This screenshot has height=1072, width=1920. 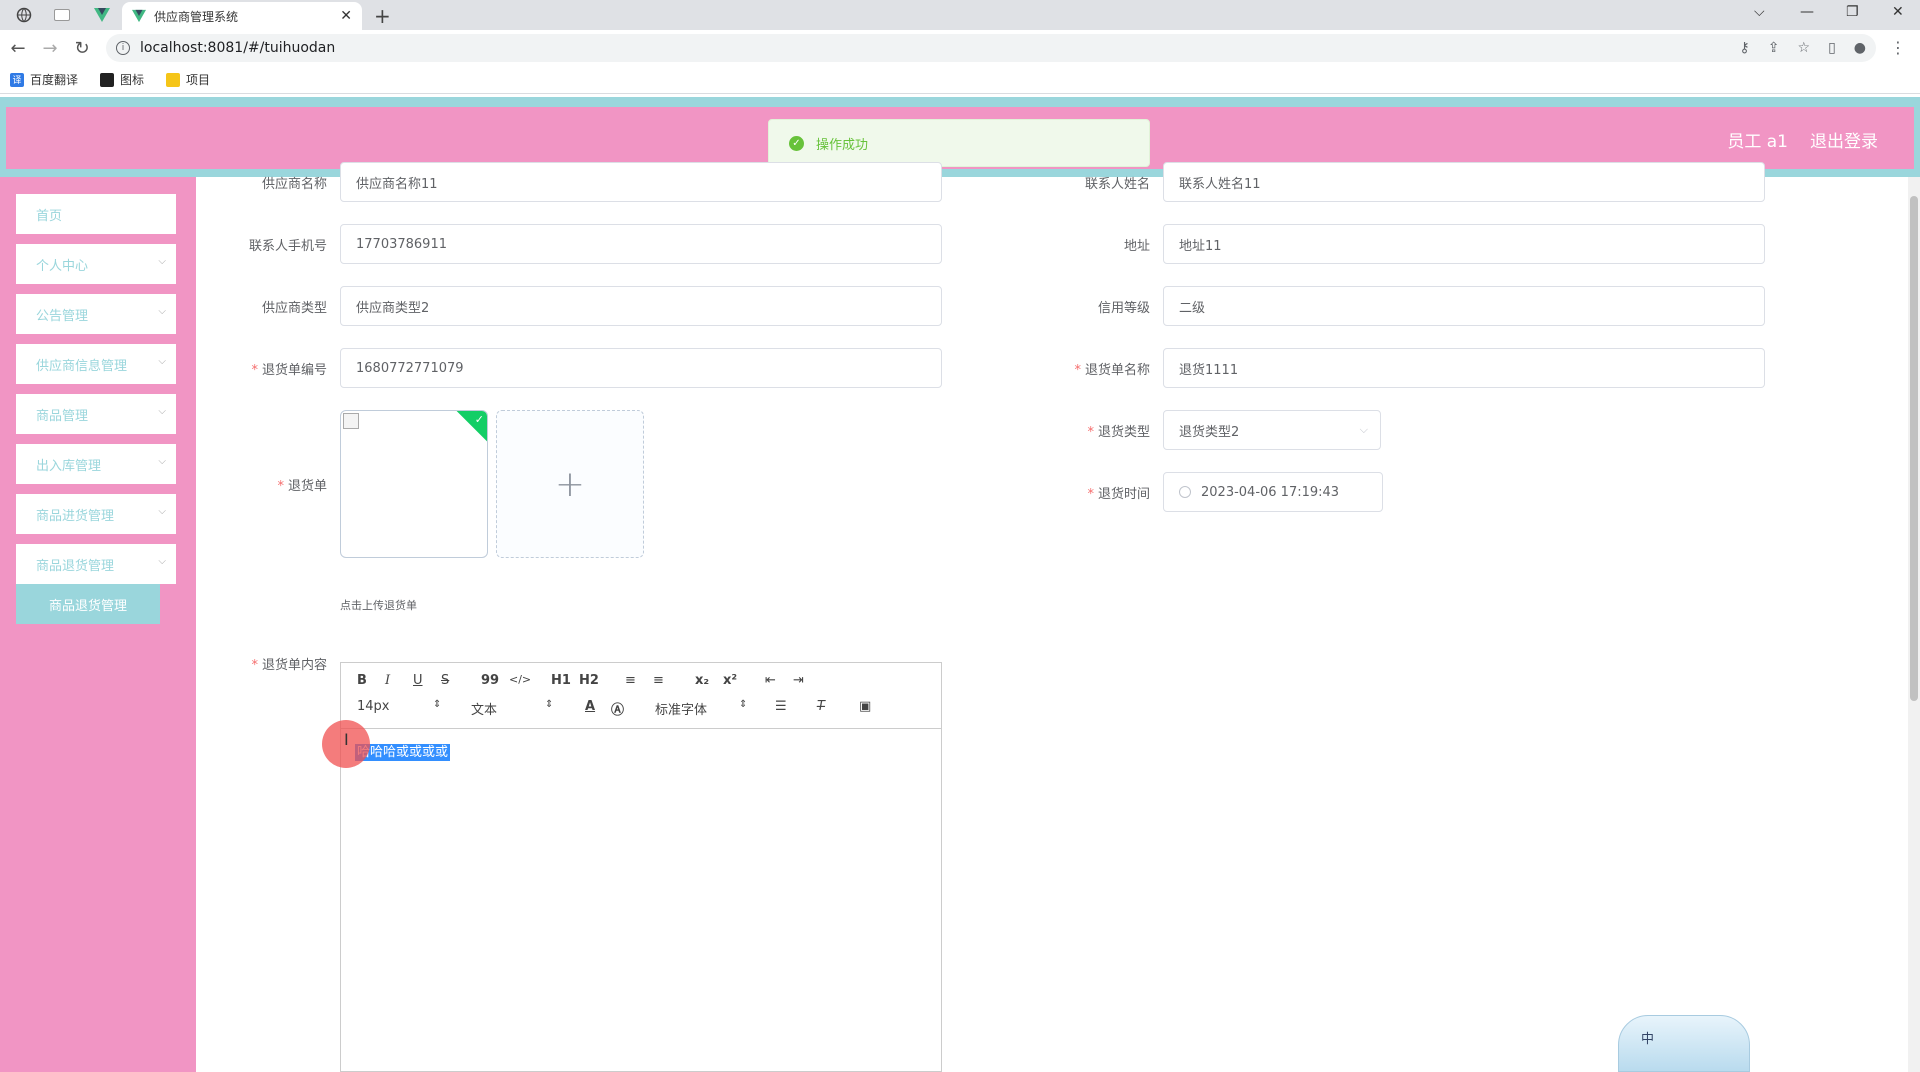 I want to click on back-button: ←, so click(x=18, y=48).